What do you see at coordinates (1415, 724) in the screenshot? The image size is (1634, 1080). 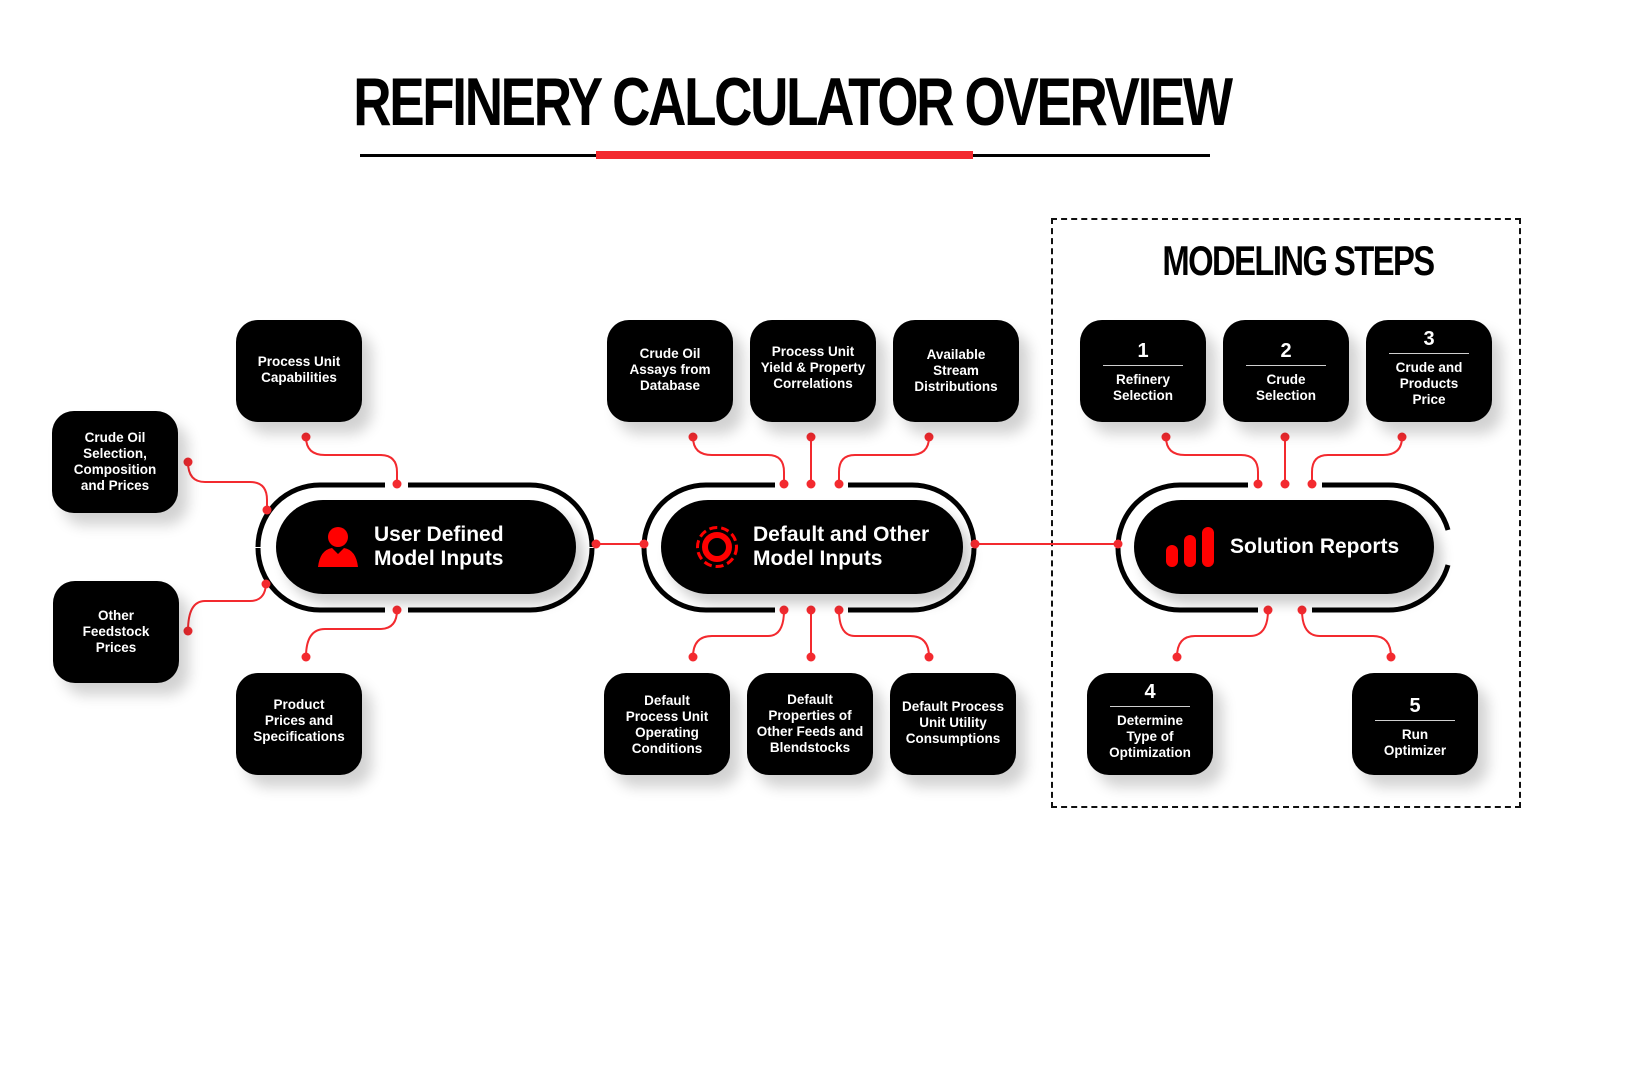 I see `step-card-5: 5 Run Optimizer` at bounding box center [1415, 724].